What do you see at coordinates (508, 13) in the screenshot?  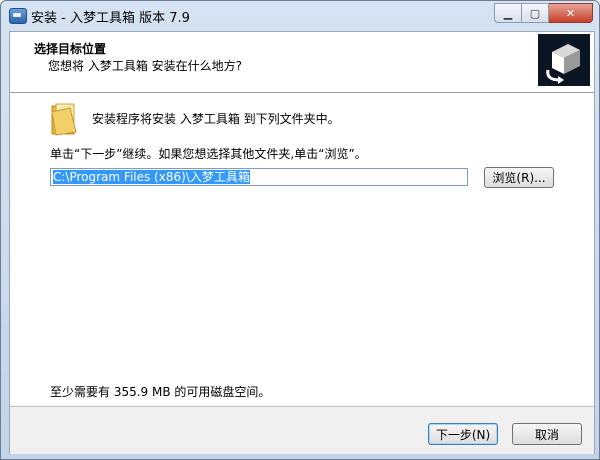 I see `minimize-button: ▁` at bounding box center [508, 13].